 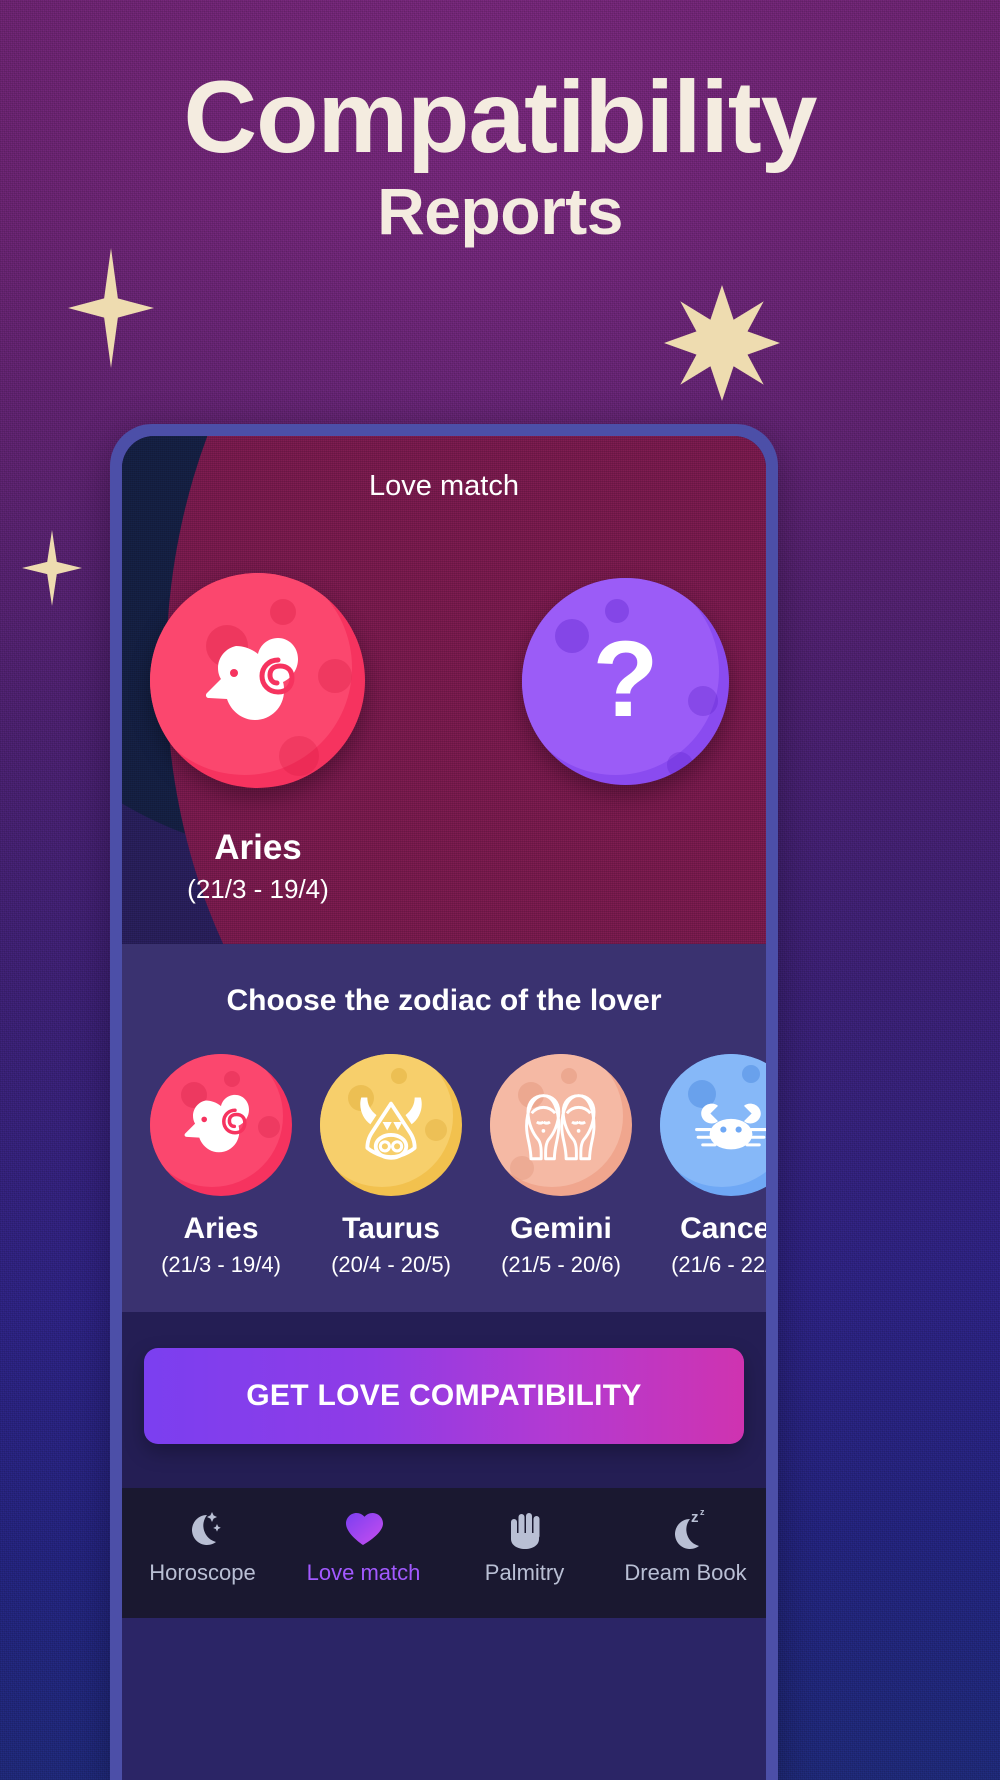 What do you see at coordinates (686, 1529) in the screenshot?
I see `moon-sleep-icon: z z` at bounding box center [686, 1529].